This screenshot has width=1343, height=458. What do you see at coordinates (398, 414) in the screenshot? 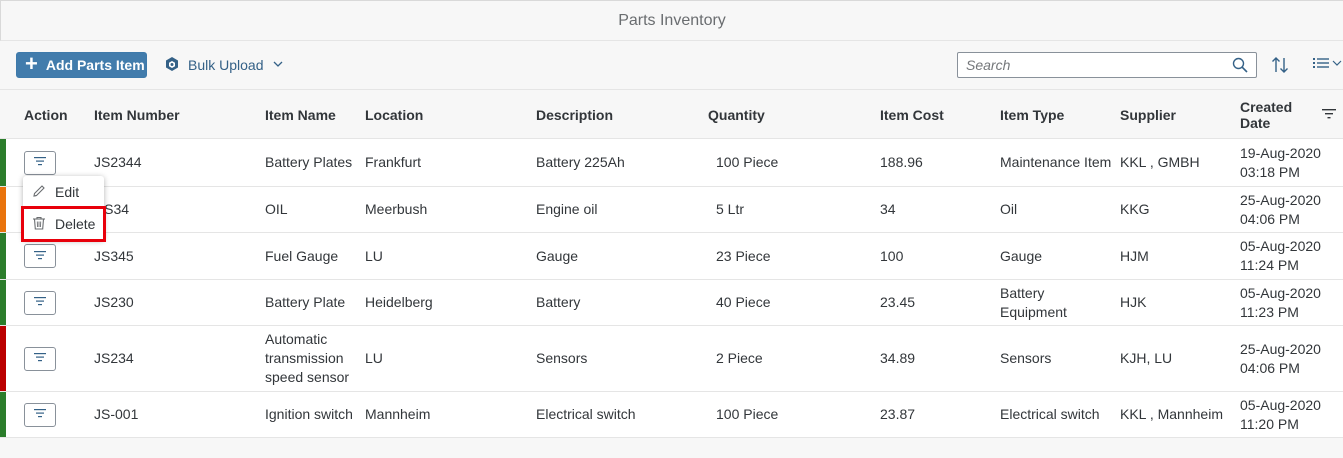
I see `location-cell: Mannheim` at bounding box center [398, 414].